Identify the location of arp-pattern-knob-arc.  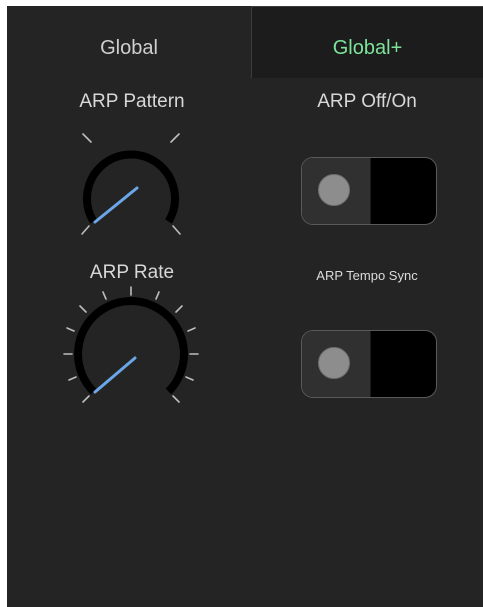
(131, 187).